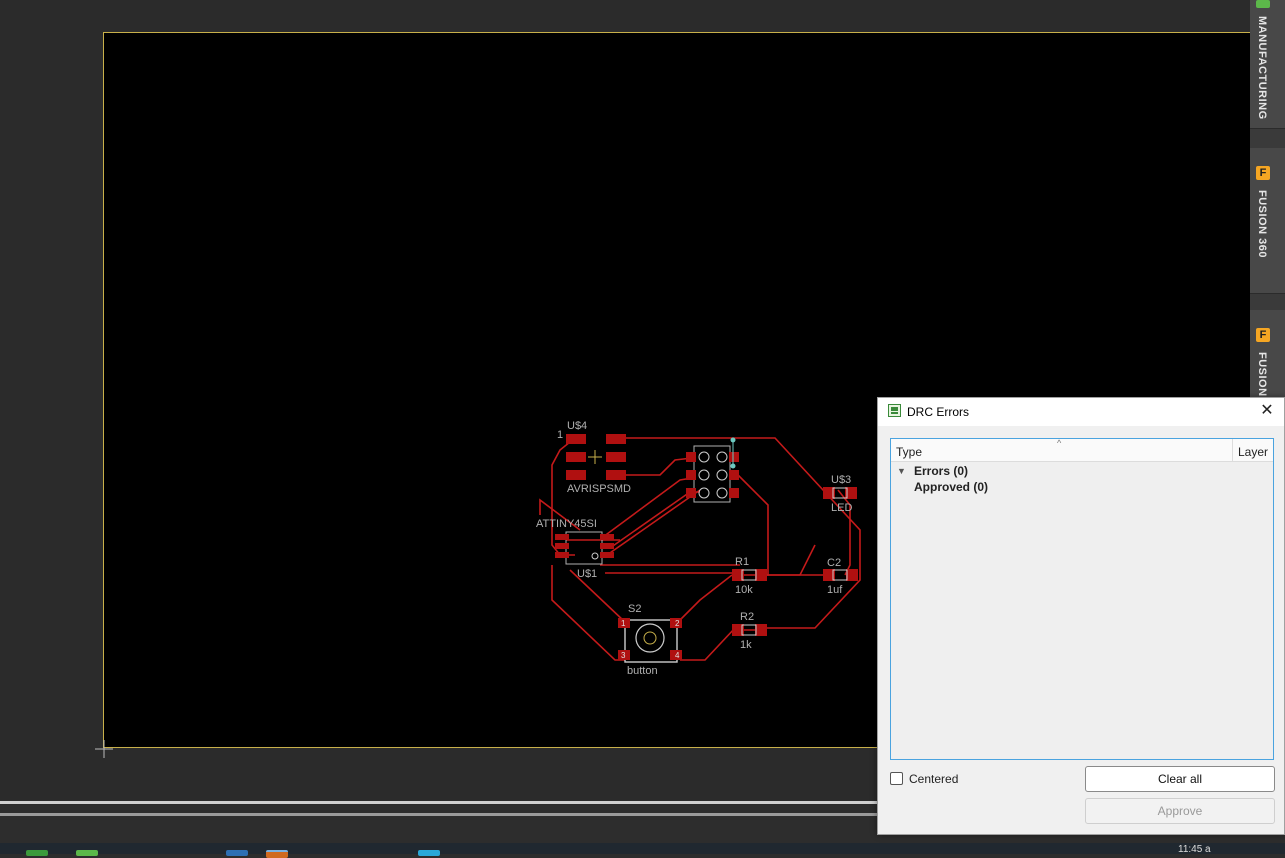 This screenshot has height=858, width=1285. What do you see at coordinates (642, 850) in the screenshot?
I see `taskbar` at bounding box center [642, 850].